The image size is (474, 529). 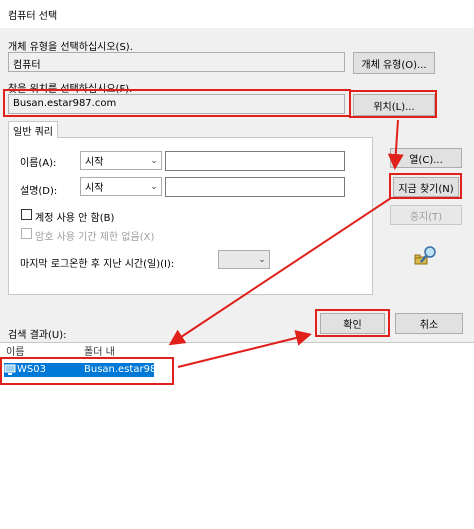 I want to click on title-bar: 컴퓨터 선택, so click(x=237, y=14).